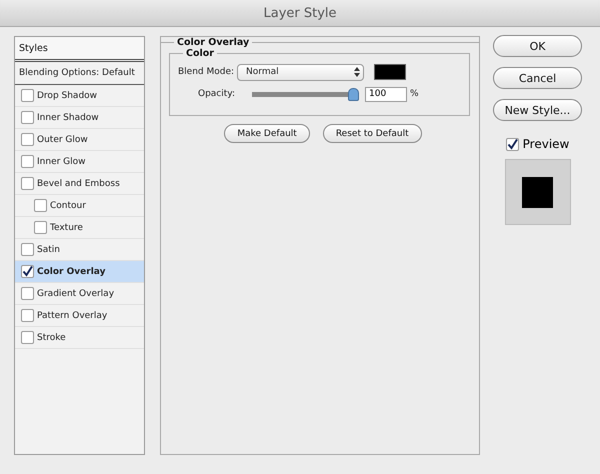  Describe the element at coordinates (51, 337) in the screenshot. I see `style-label: Stroke` at that location.